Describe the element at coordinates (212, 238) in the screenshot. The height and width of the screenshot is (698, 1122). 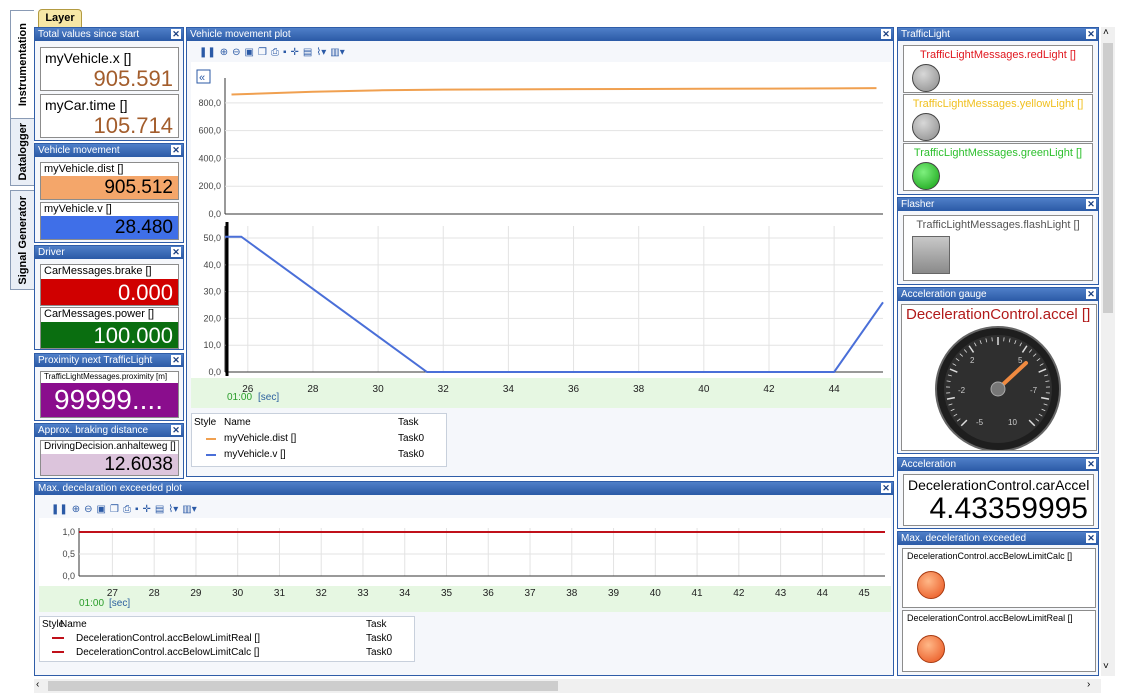
I see `y-tick-label: 50,0` at that location.